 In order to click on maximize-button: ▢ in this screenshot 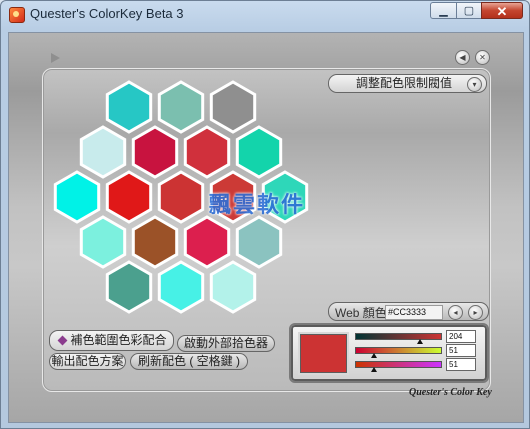, I will do `click(469, 10)`.